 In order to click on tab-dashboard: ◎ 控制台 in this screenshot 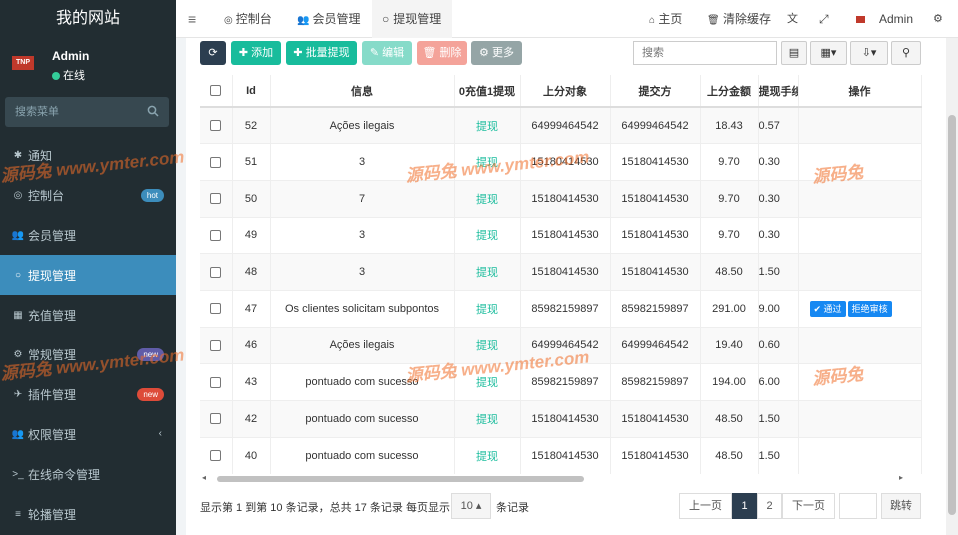, I will do `click(248, 19)`.